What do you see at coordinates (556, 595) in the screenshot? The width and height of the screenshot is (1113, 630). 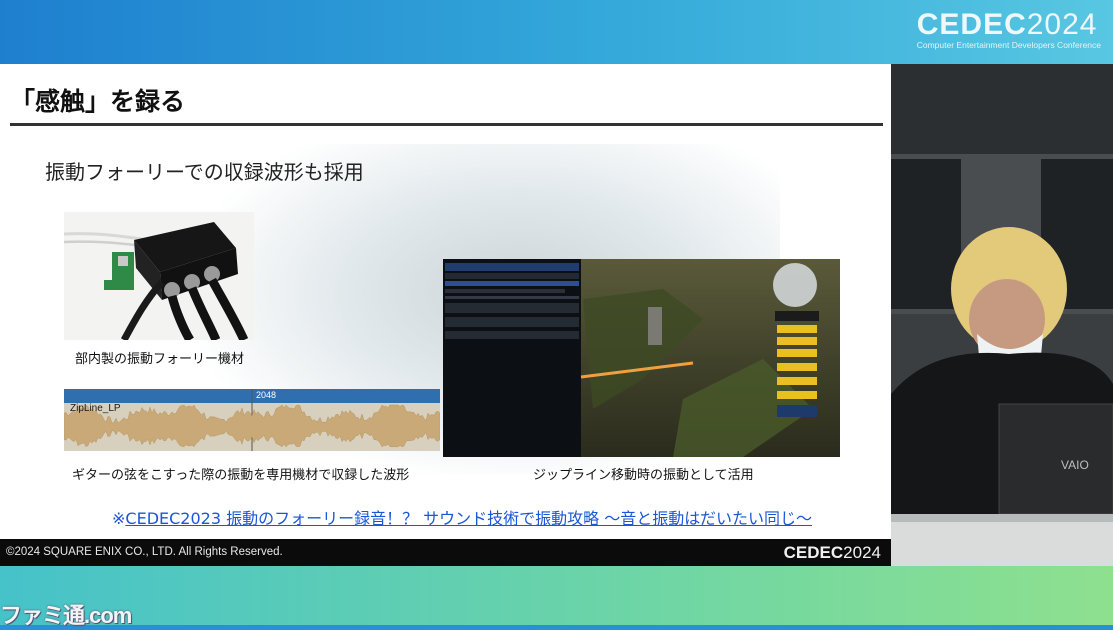 I see `bottom-banner` at bounding box center [556, 595].